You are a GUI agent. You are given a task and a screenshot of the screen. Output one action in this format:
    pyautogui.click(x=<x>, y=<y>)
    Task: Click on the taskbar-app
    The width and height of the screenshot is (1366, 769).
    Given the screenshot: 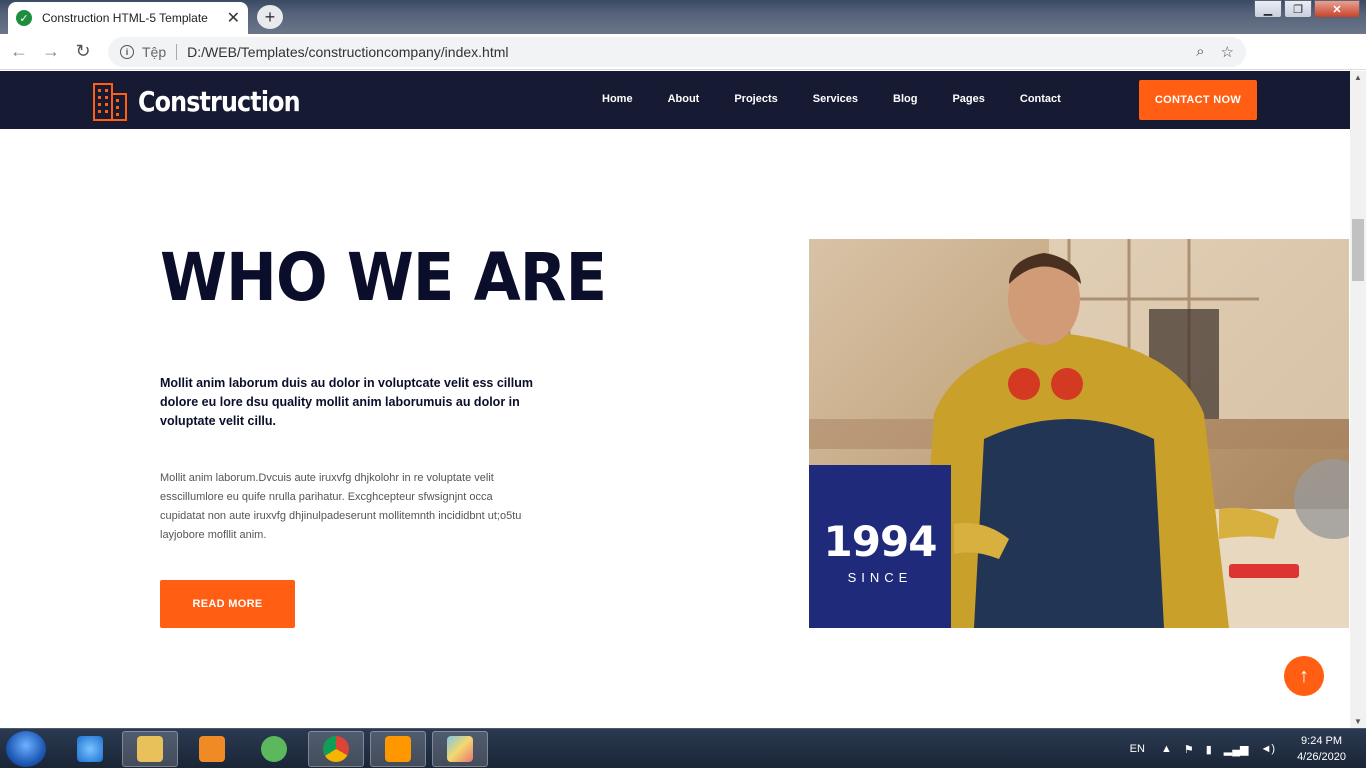 What is the action you would take?
    pyautogui.click(x=274, y=749)
    